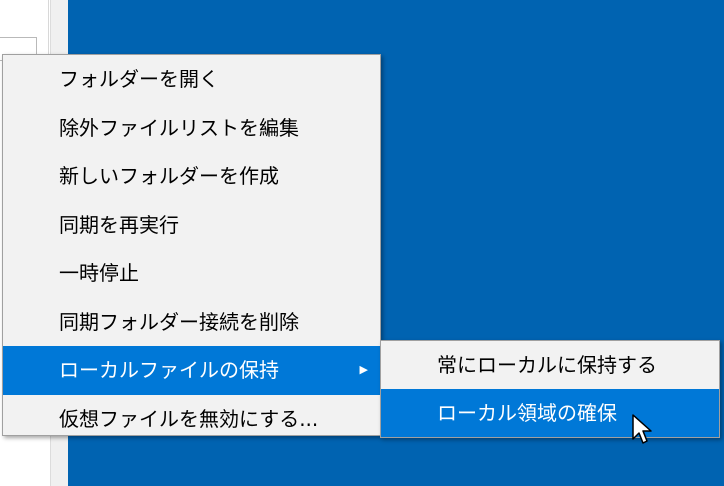 This screenshot has height=486, width=724. What do you see at coordinates (642, 429) in the screenshot?
I see `mouse-pointer-icon` at bounding box center [642, 429].